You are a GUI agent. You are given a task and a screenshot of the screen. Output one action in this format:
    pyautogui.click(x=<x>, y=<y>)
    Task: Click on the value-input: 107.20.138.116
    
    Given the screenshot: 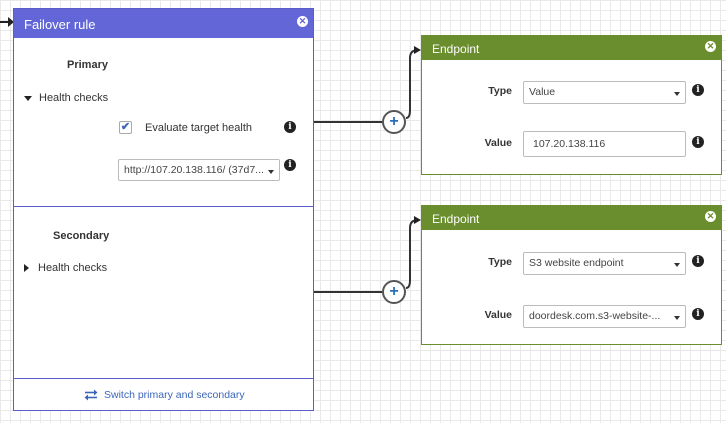 What is the action you would take?
    pyautogui.click(x=604, y=144)
    